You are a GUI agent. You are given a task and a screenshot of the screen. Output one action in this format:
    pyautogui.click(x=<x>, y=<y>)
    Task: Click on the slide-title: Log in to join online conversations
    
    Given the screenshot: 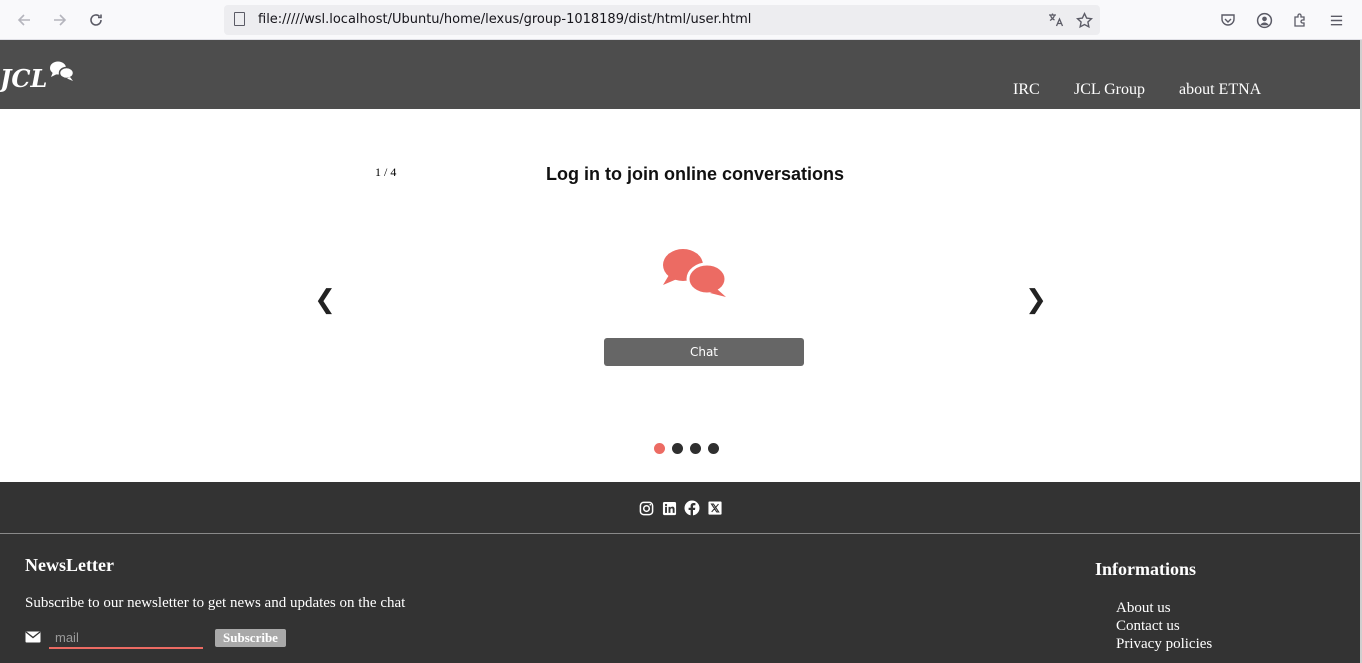 What is the action you would take?
    pyautogui.click(x=694, y=174)
    